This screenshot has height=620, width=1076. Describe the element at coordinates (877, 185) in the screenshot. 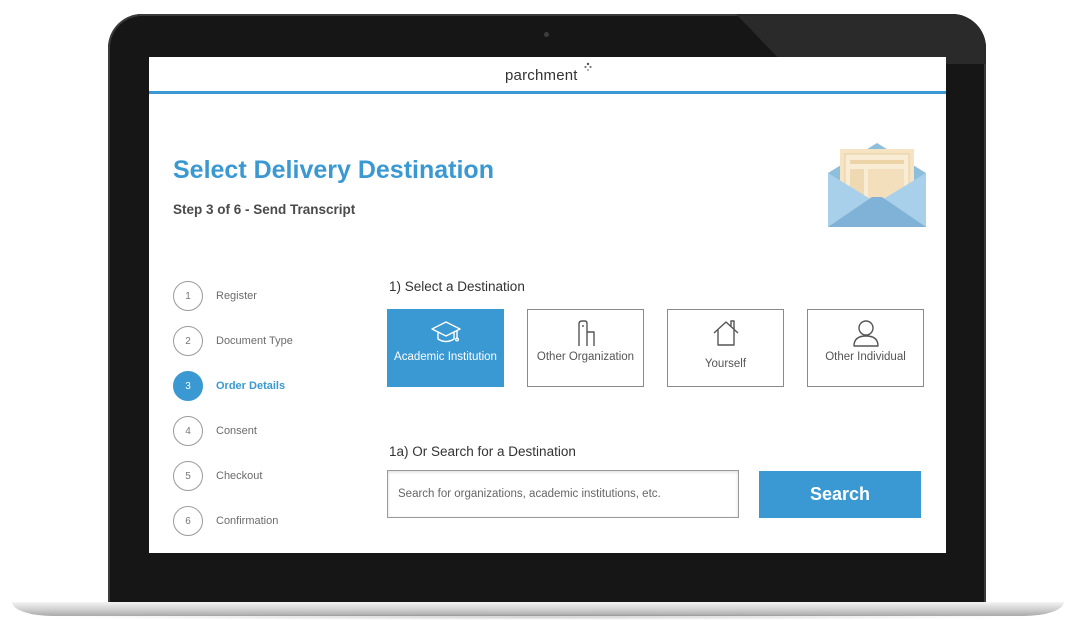

I see `envelope-icon` at that location.